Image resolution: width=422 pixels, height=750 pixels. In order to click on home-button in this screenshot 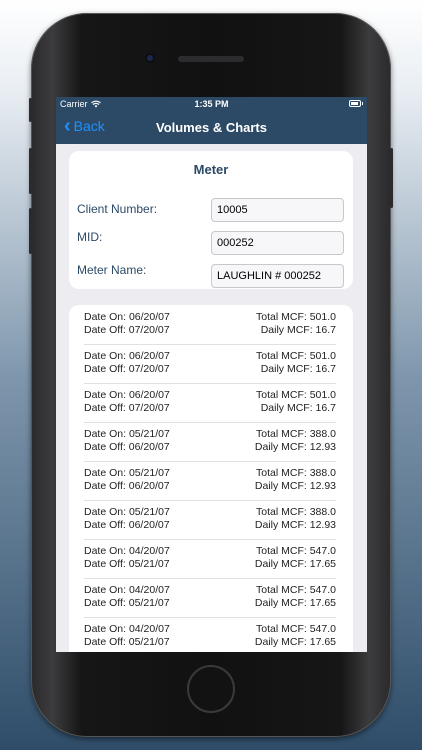, I will do `click(211, 689)`.